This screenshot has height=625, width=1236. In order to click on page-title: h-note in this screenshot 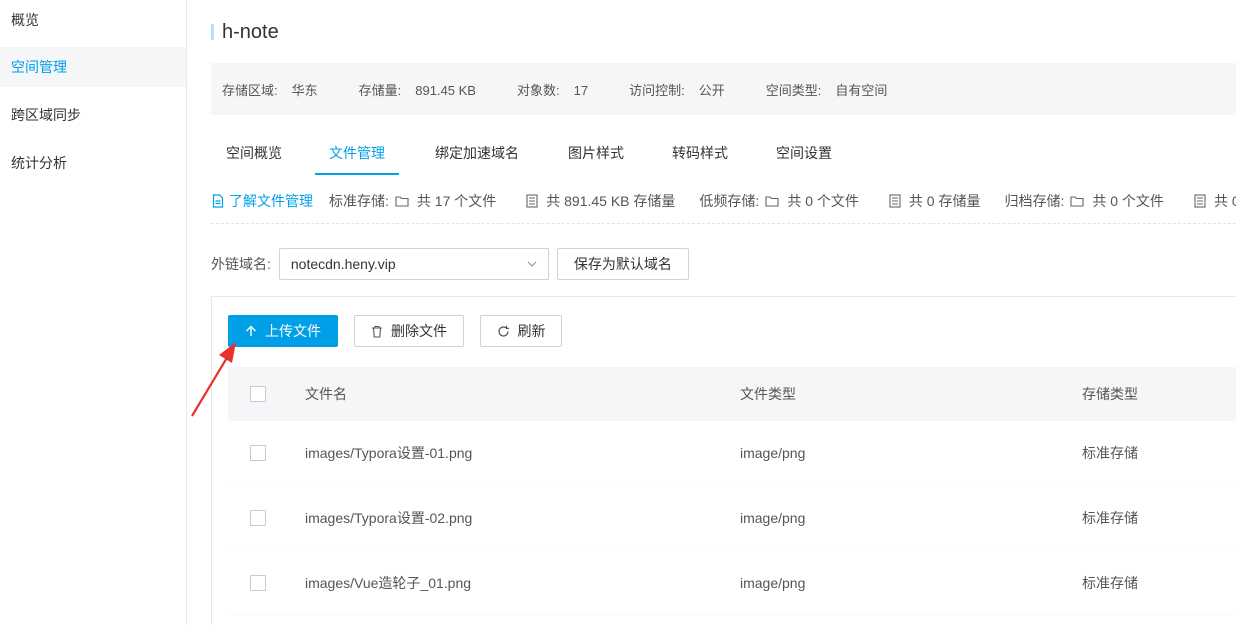, I will do `click(245, 32)`.